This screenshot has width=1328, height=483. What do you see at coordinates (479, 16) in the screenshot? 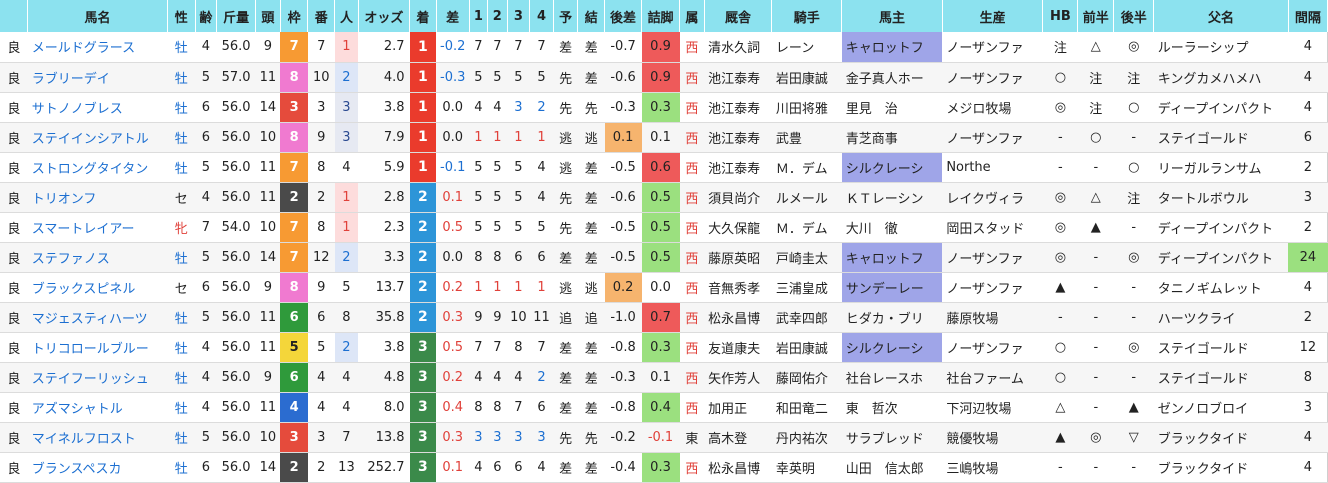
I see `header-11: 1` at bounding box center [479, 16].